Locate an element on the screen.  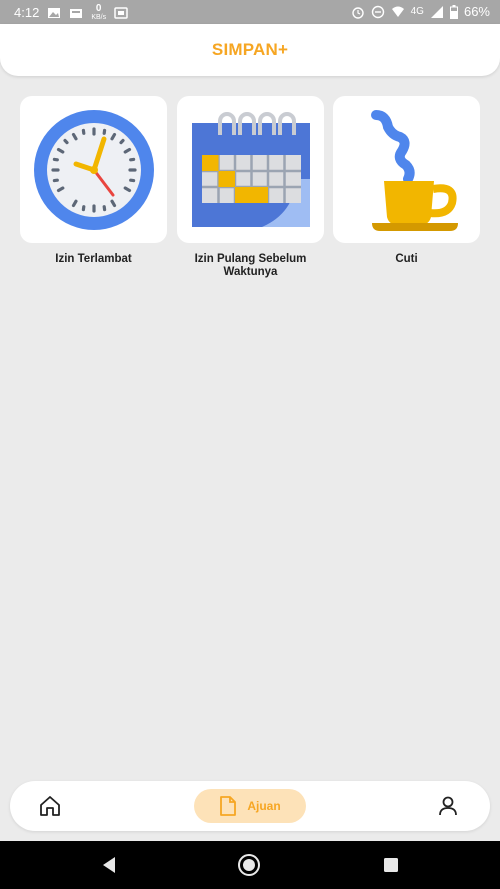
nav-tab-ajuan-label: Ajuan is located at coordinates (264, 806).